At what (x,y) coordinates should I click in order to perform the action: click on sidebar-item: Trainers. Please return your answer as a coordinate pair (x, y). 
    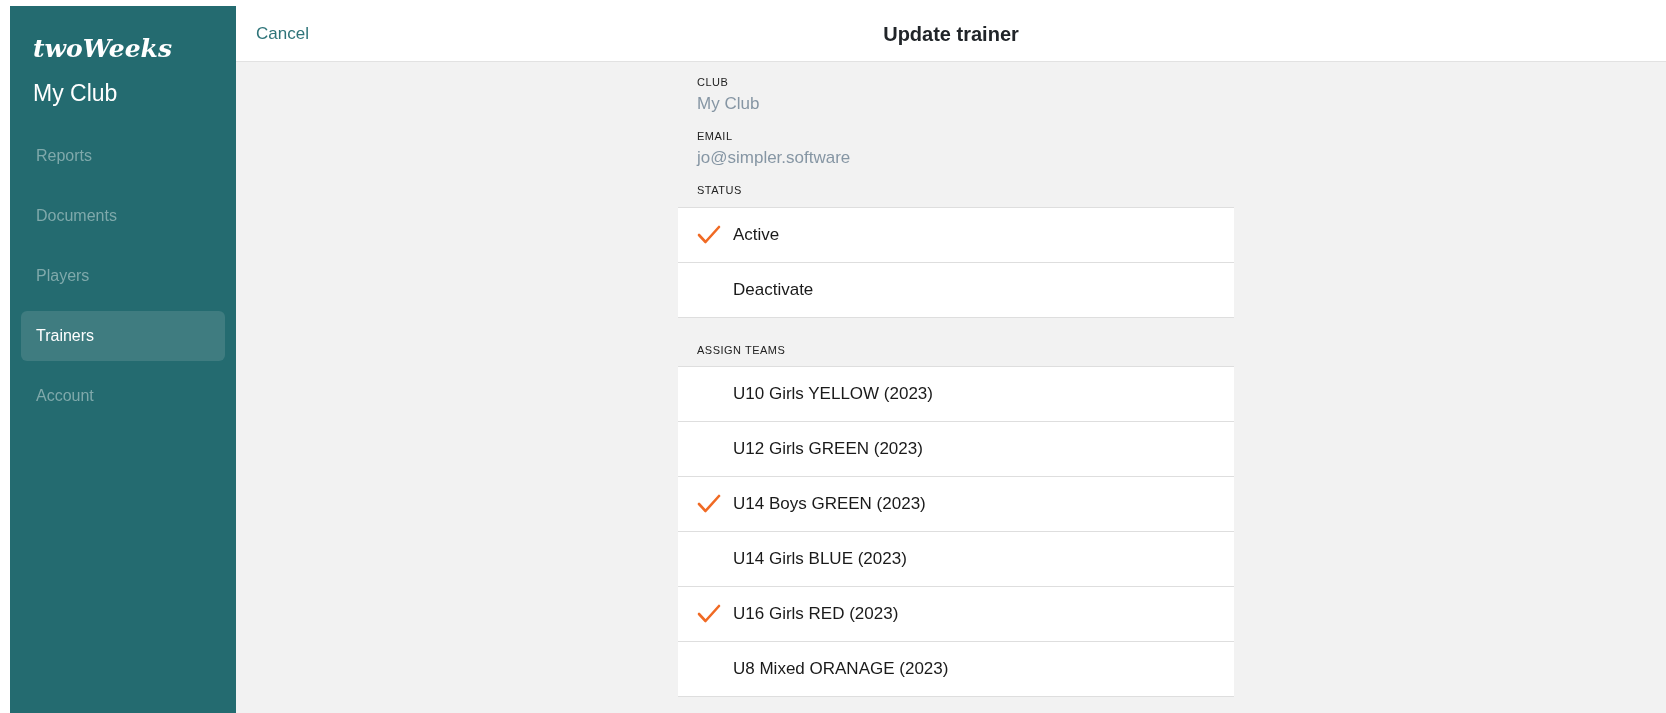
    Looking at the image, I should click on (123, 335).